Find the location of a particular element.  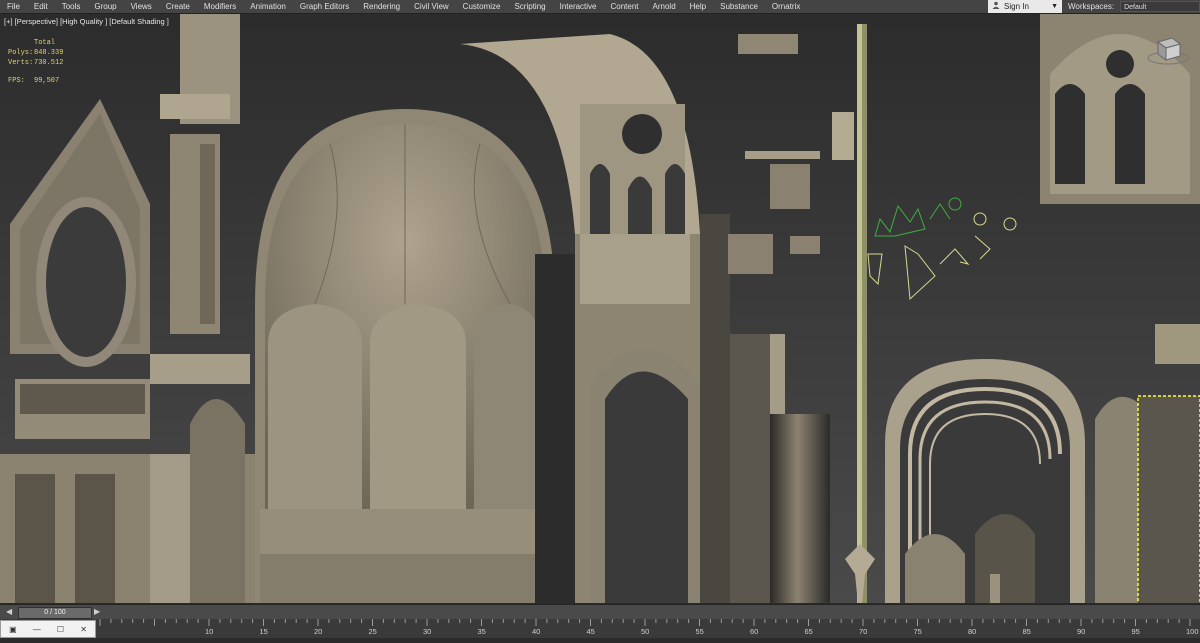

menu-views: Views is located at coordinates (141, 6).